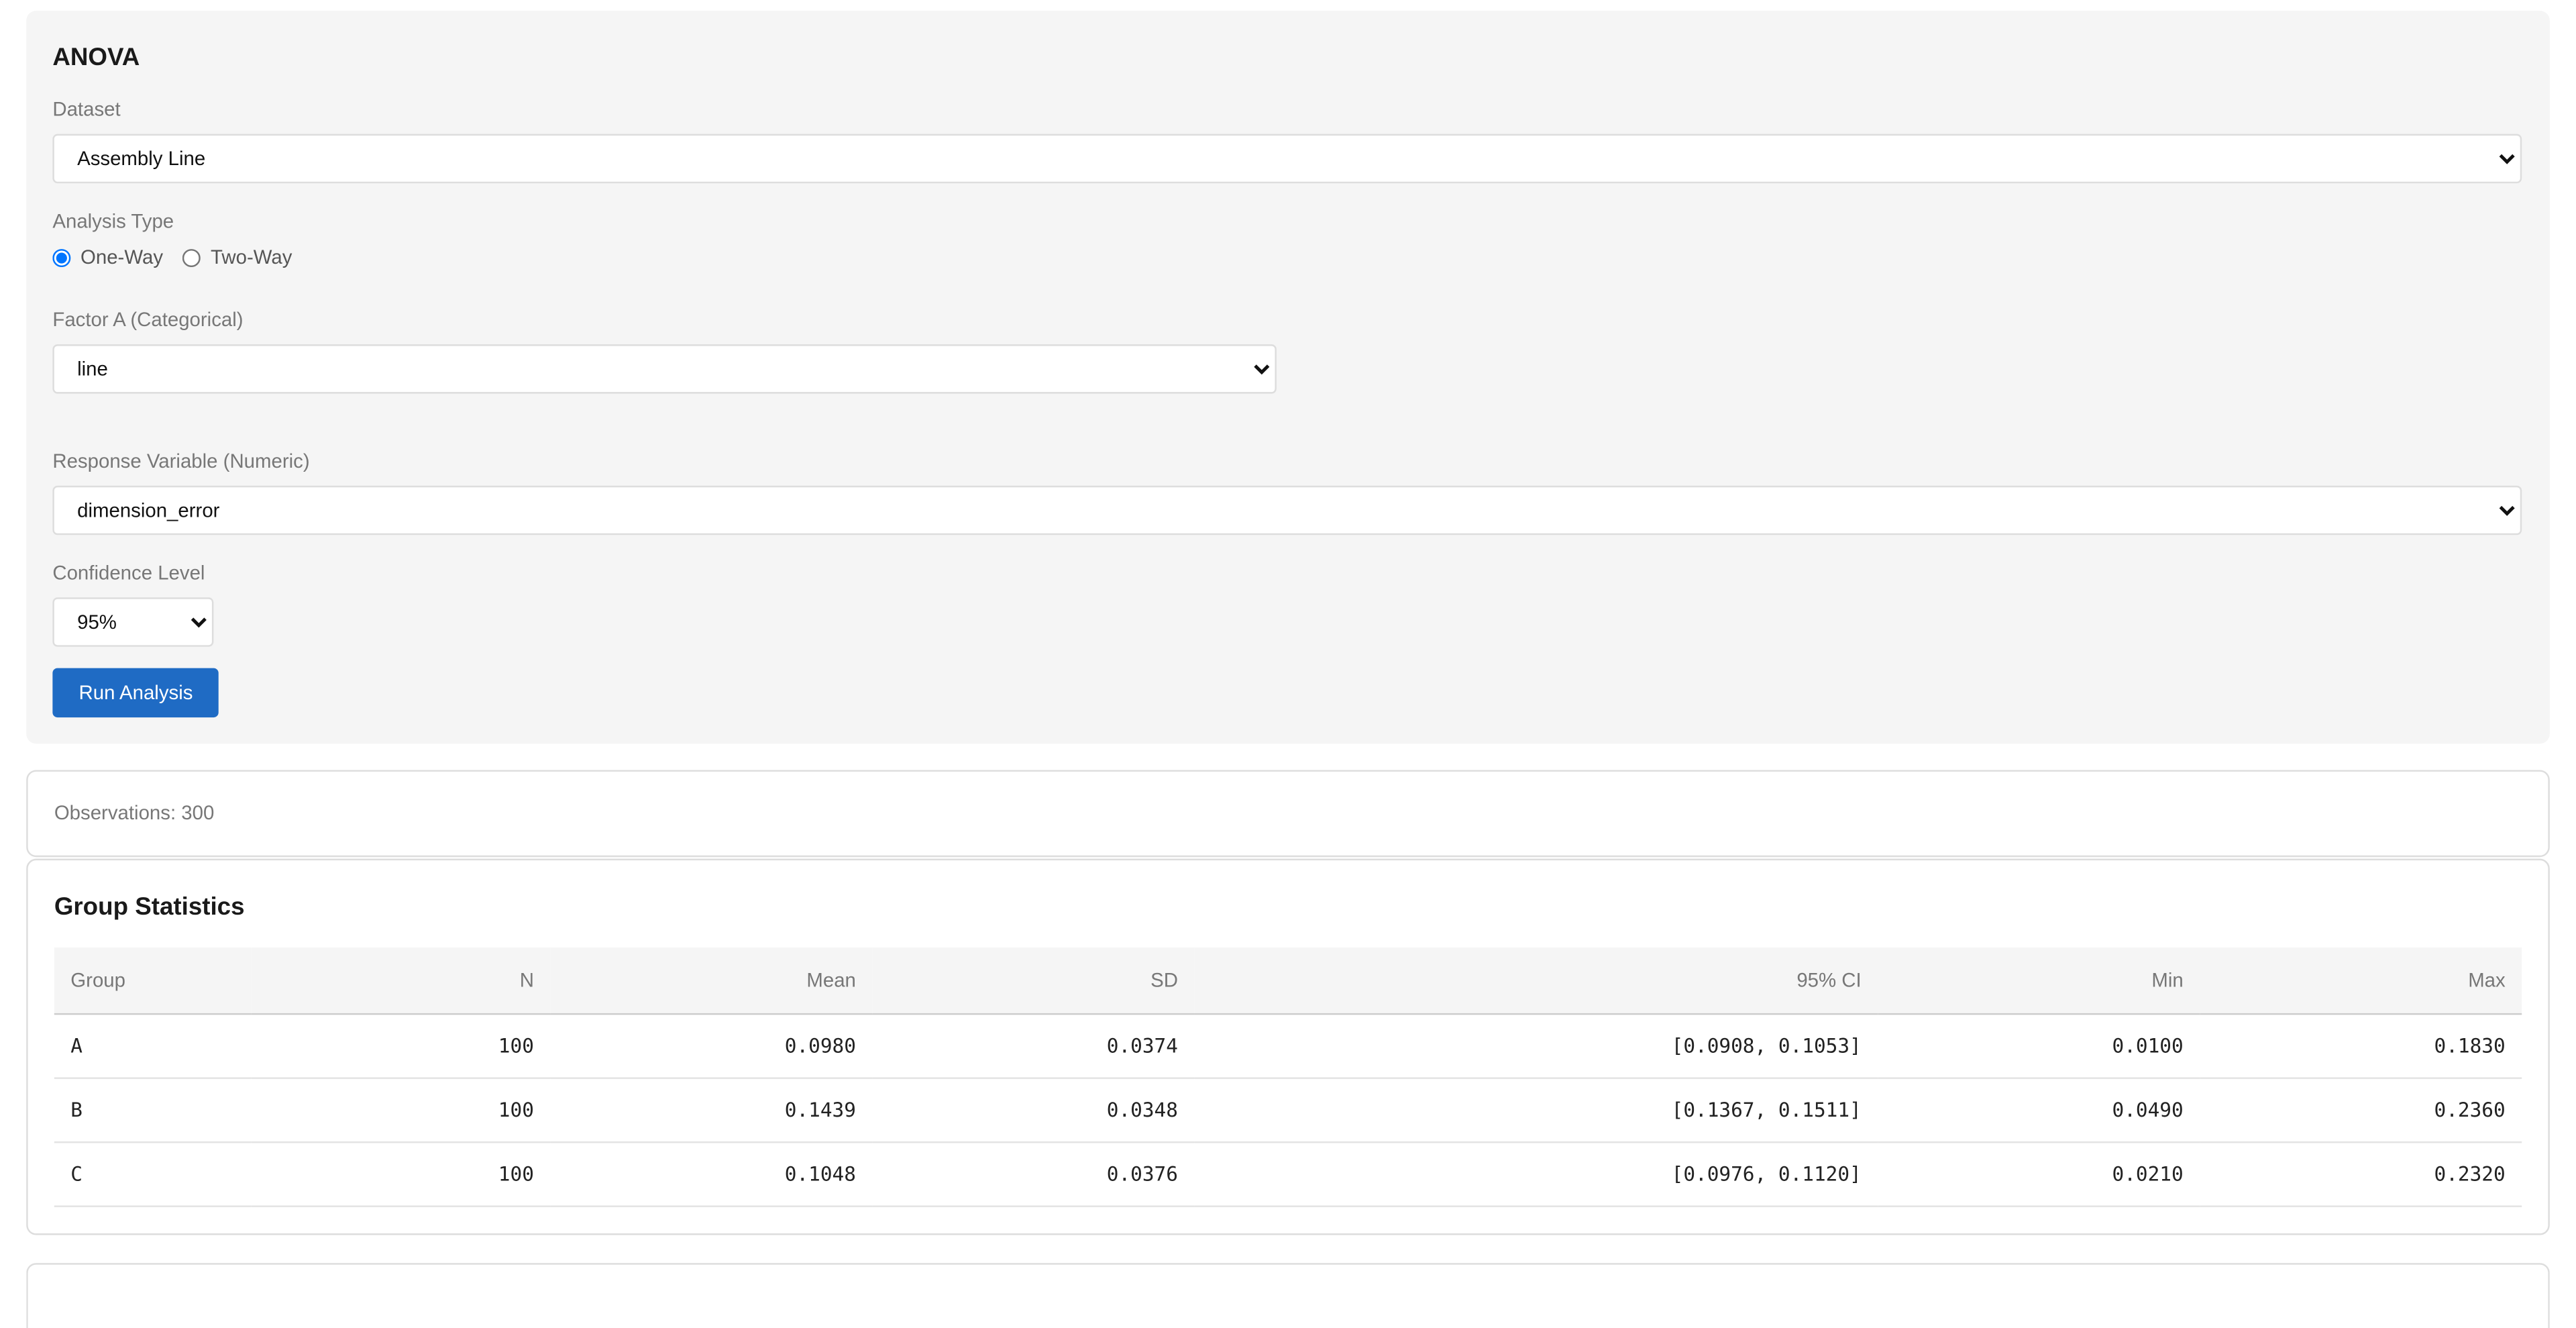 The width and height of the screenshot is (2576, 1328). I want to click on cell-group: B, so click(153, 1110).